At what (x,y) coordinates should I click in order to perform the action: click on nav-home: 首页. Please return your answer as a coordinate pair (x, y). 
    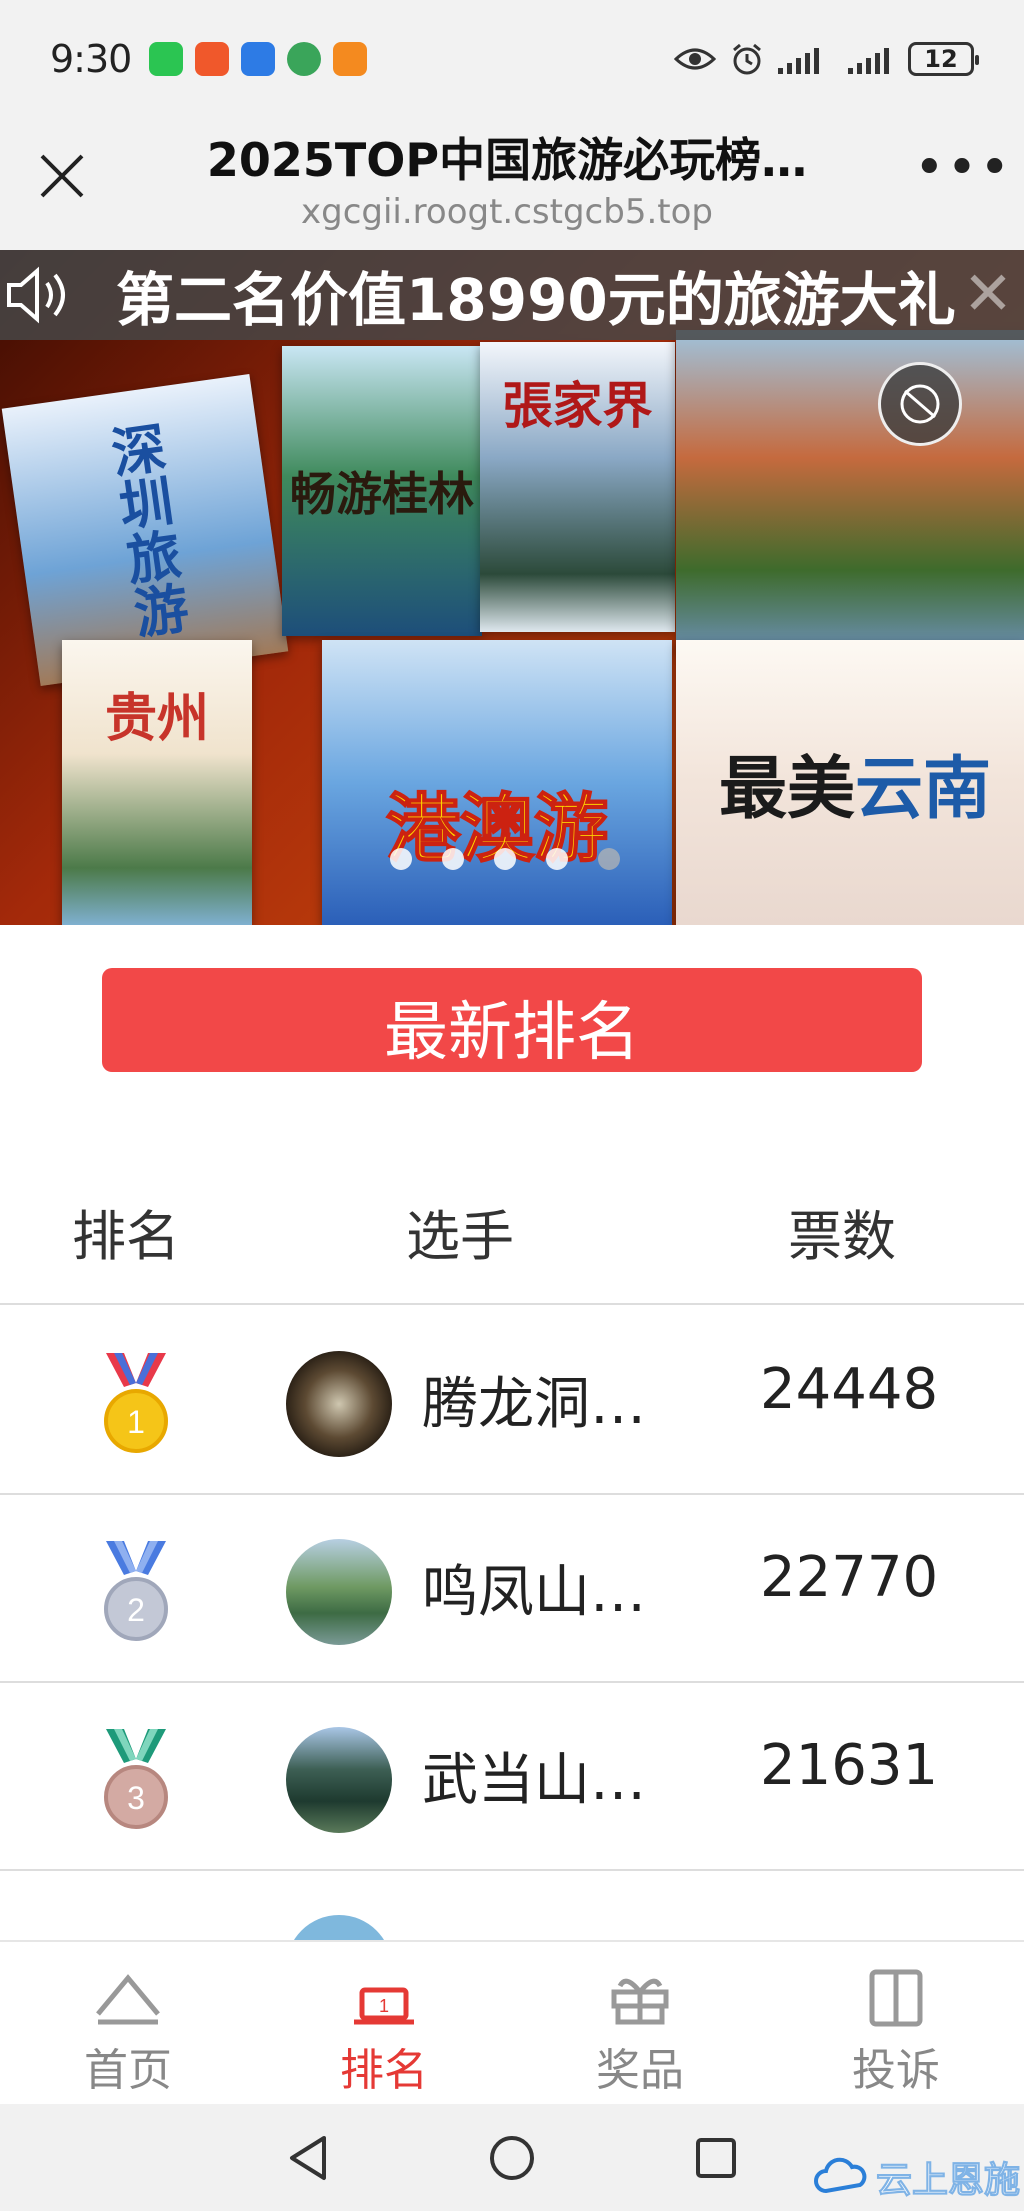
    Looking at the image, I should click on (128, 2023).